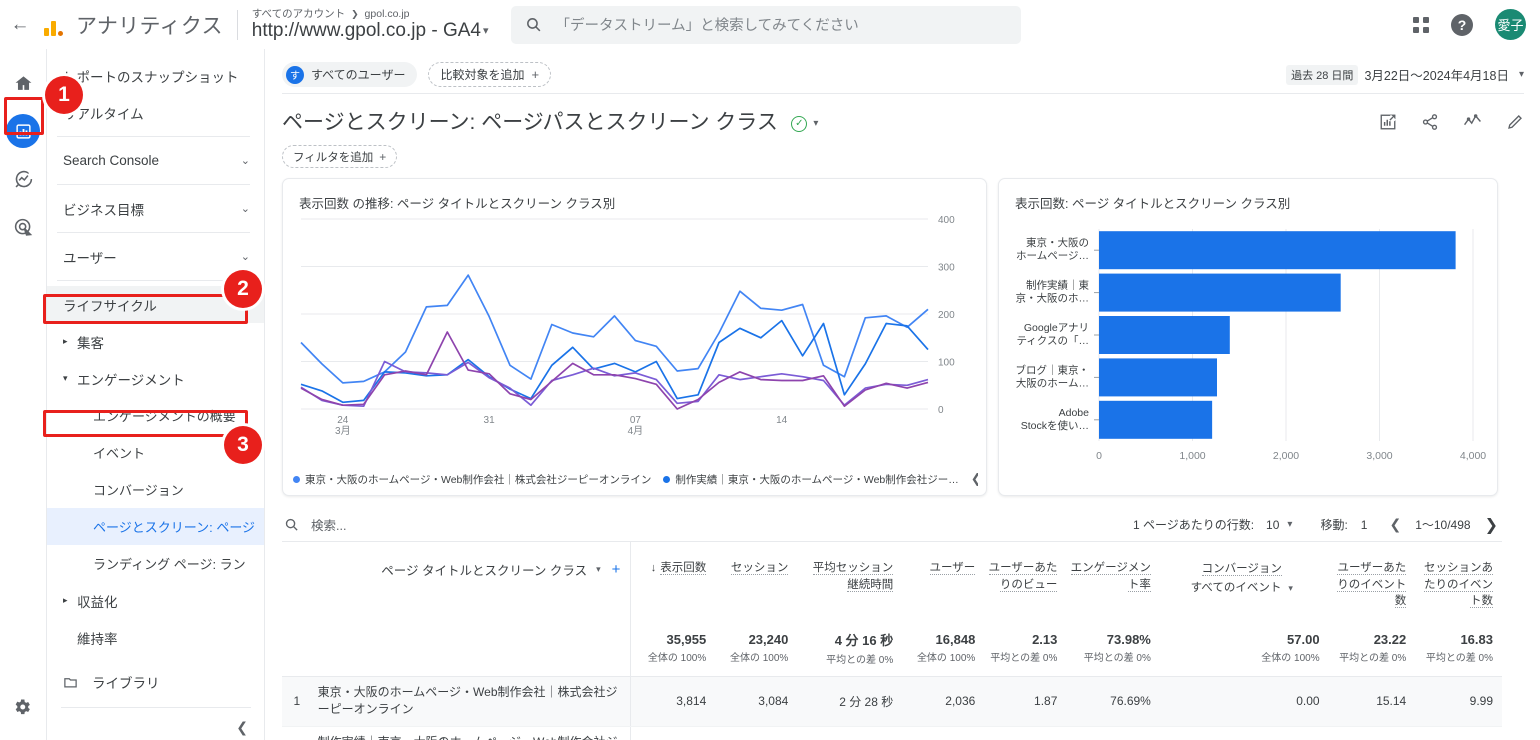  What do you see at coordinates (759, 658) in the screenshot?
I see `totals-sub: 全体の 100%` at bounding box center [759, 658].